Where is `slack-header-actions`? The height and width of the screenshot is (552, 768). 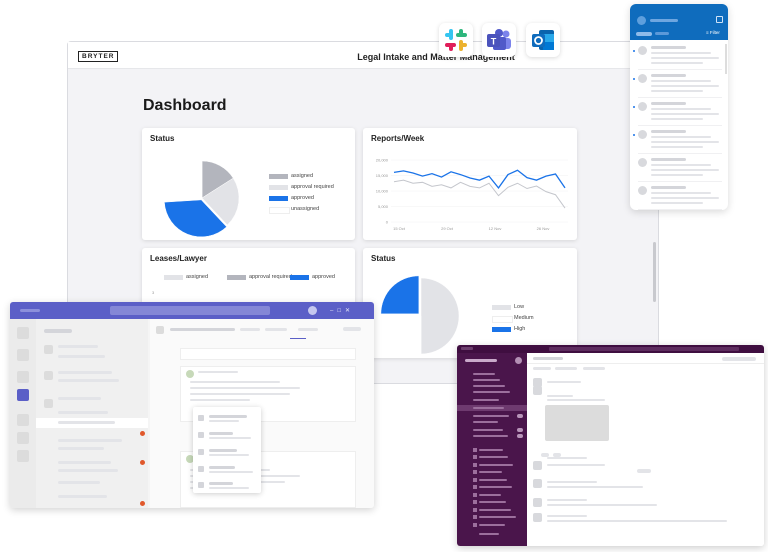
slack-header-actions is located at coordinates (739, 359).